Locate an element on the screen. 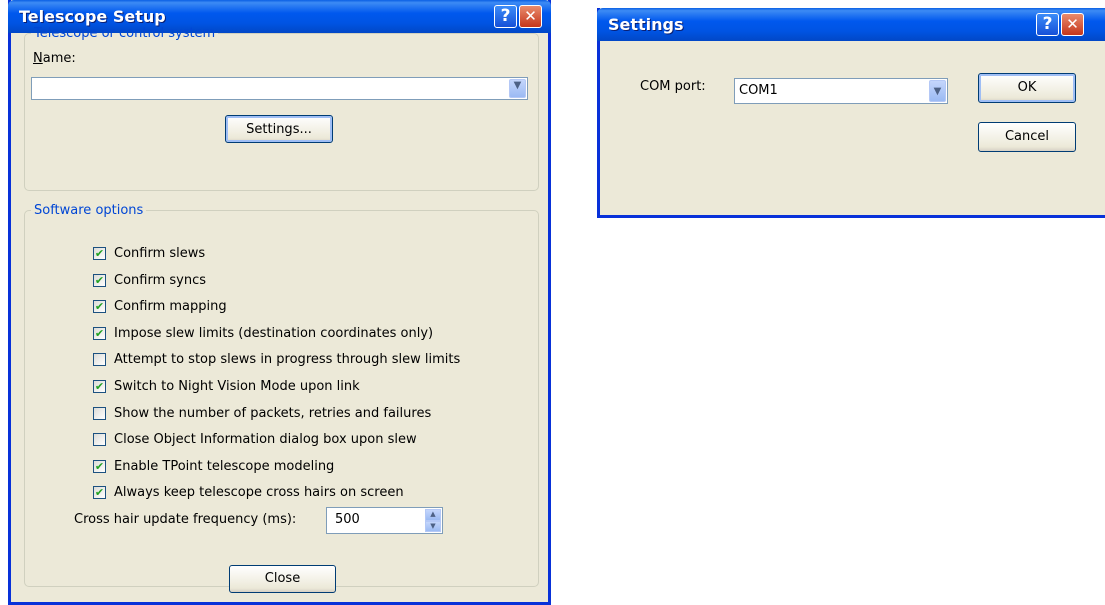 The width and height of the screenshot is (1105, 605). com-port-label-text: COM port: is located at coordinates (673, 86).